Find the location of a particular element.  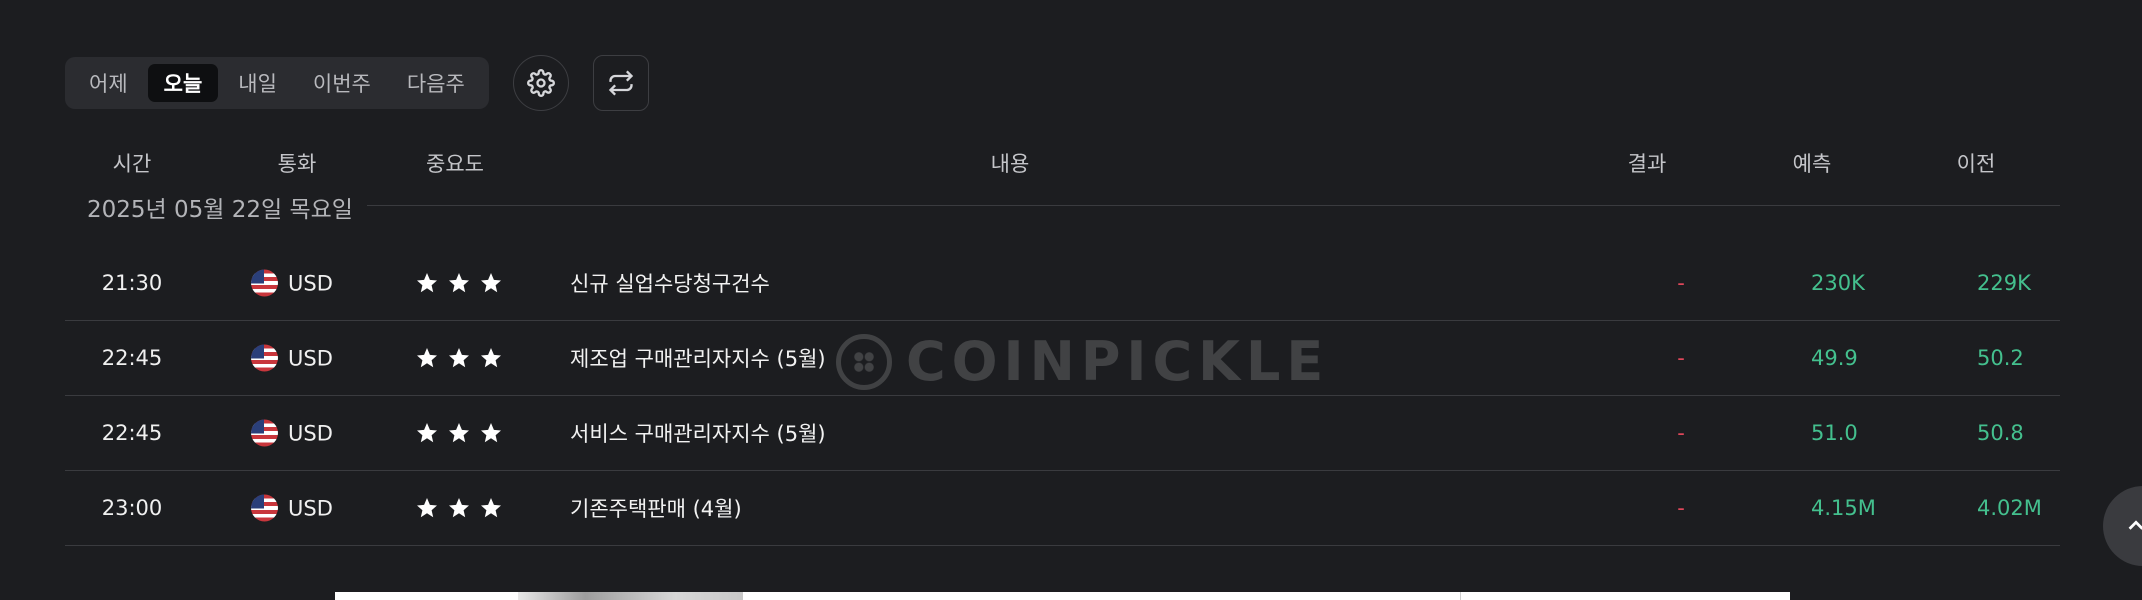

event-previous: 229K is located at coordinates (2004, 283).